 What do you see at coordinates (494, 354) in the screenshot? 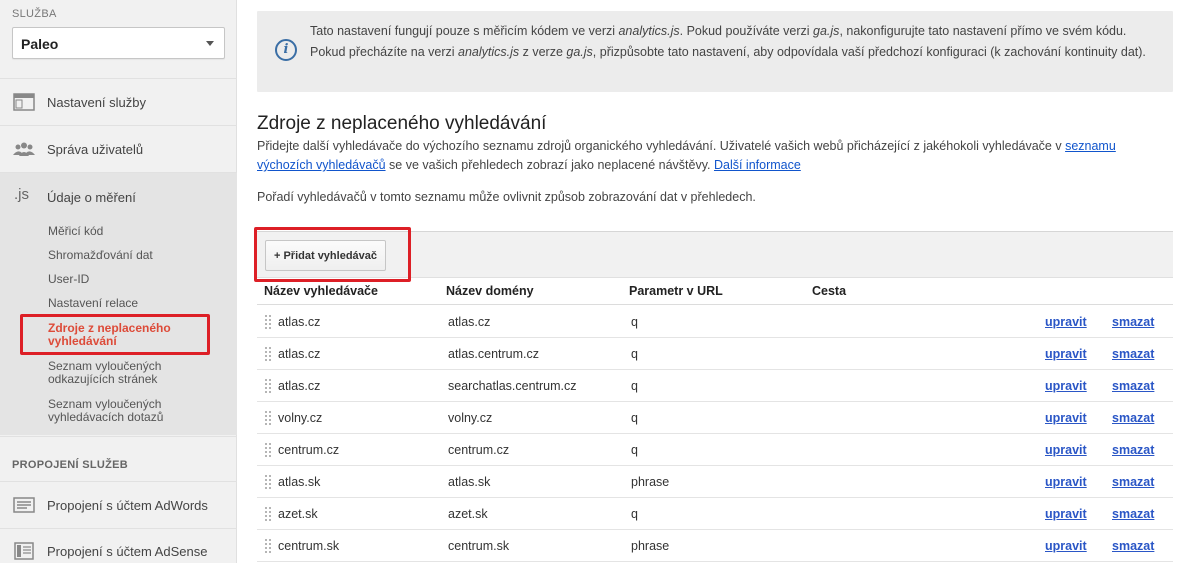
I see `cell-domain: atlas.centrum.cz` at bounding box center [494, 354].